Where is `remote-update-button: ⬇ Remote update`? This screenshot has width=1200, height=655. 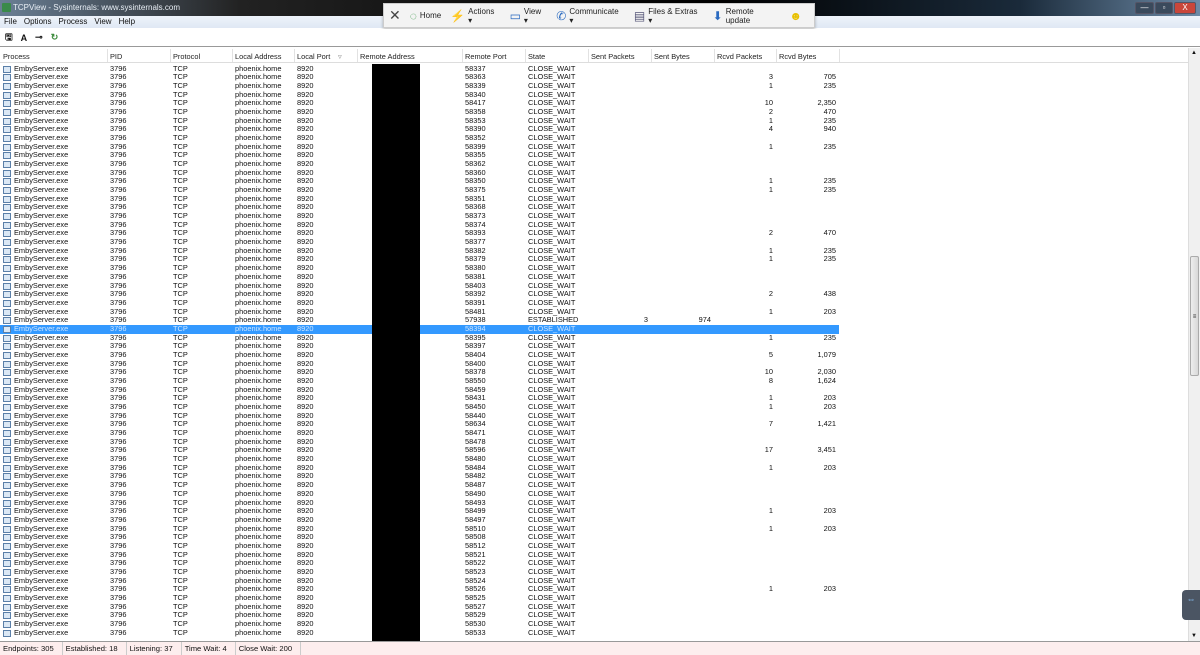
remote-update-button: ⬇ Remote update is located at coordinates (747, 16).